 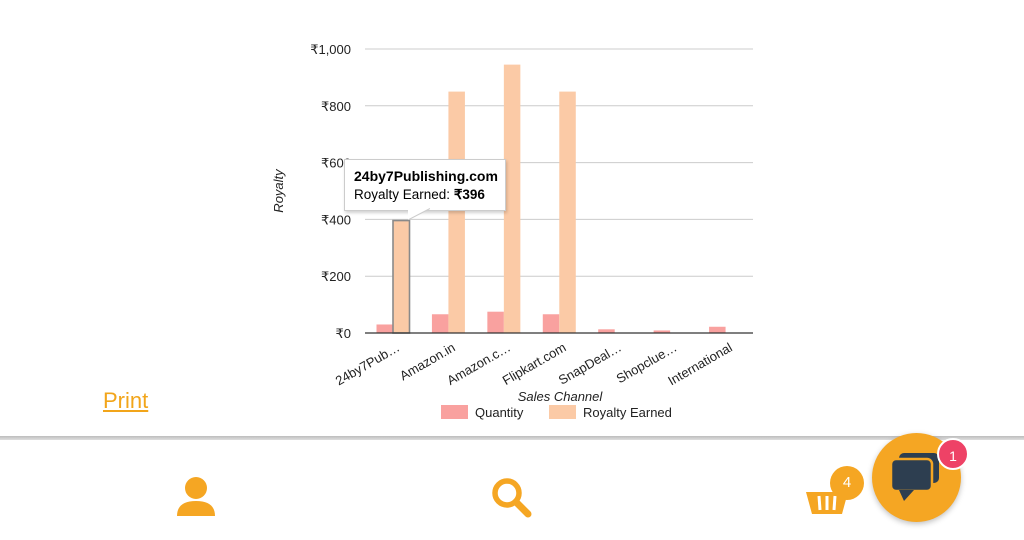 I want to click on y-tick-label: ₹0, so click(x=343, y=333).